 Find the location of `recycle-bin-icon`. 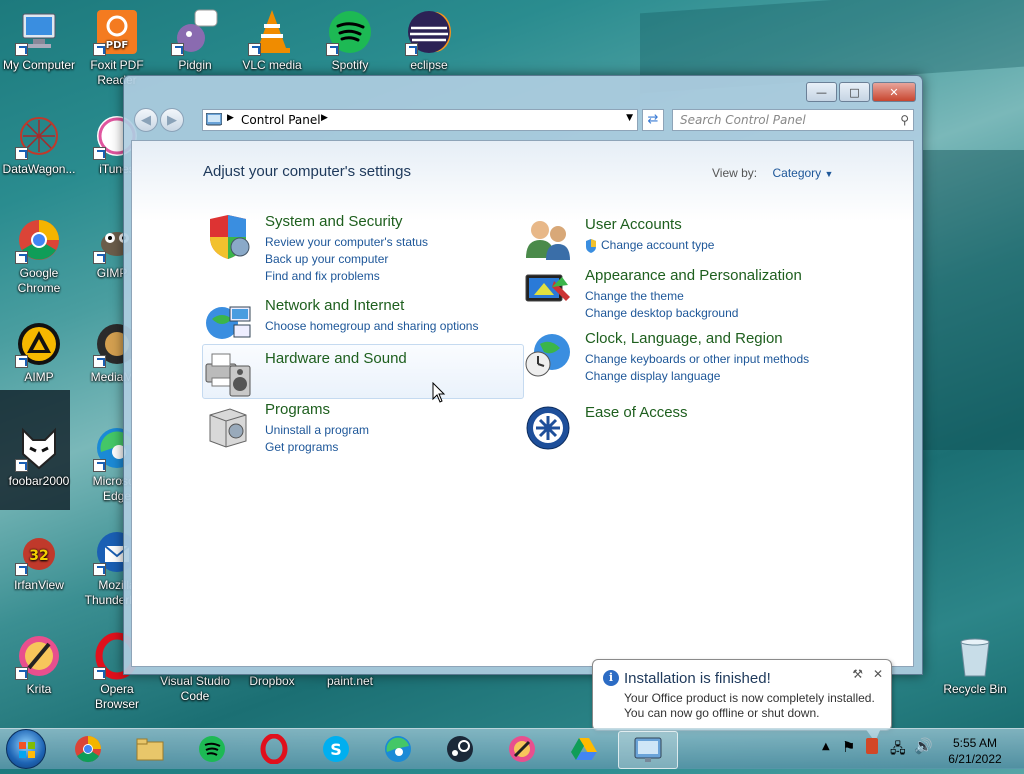

recycle-bin-icon is located at coordinates (975, 656).